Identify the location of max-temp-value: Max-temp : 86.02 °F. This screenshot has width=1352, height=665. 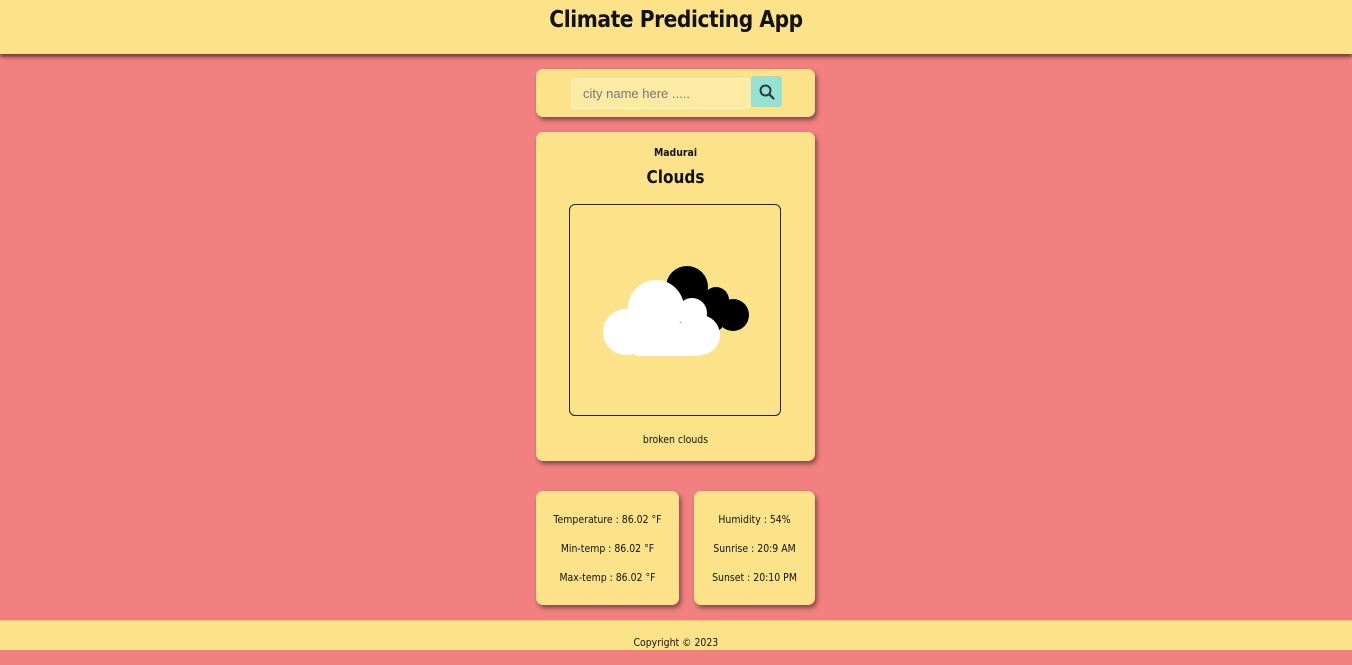
(607, 577).